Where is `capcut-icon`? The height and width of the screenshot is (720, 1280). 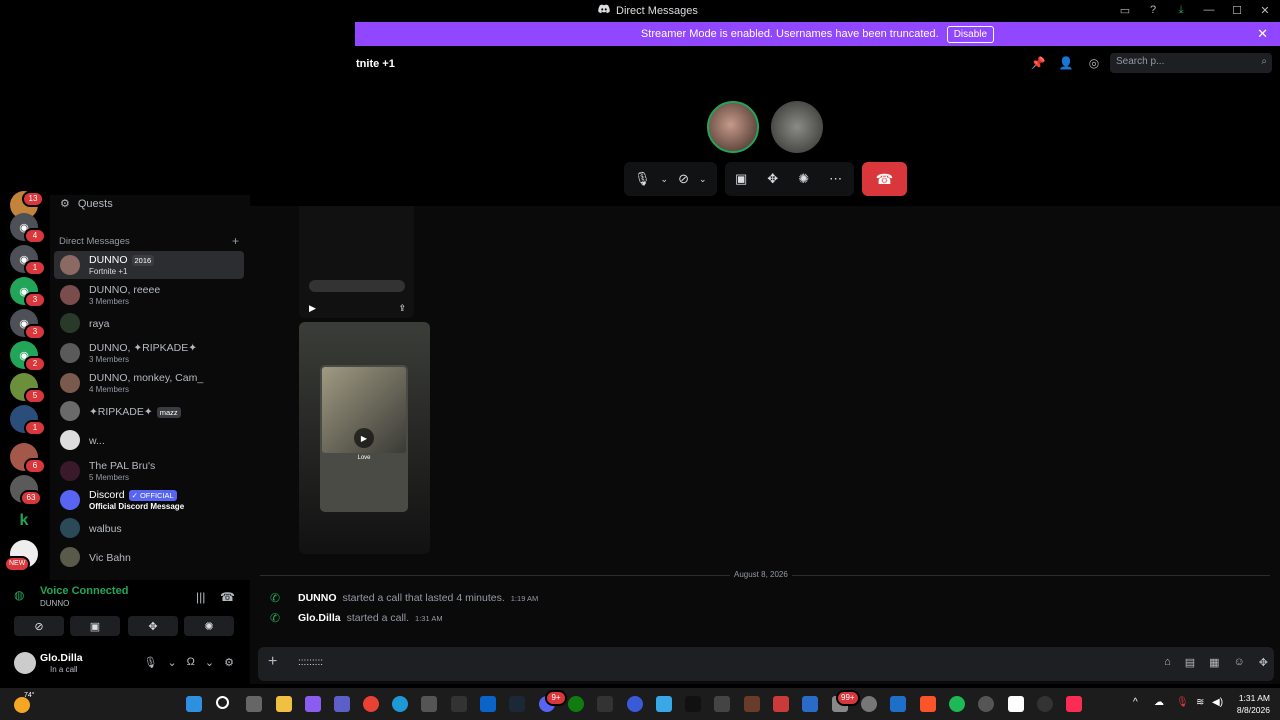
capcut-icon is located at coordinates (1016, 704).